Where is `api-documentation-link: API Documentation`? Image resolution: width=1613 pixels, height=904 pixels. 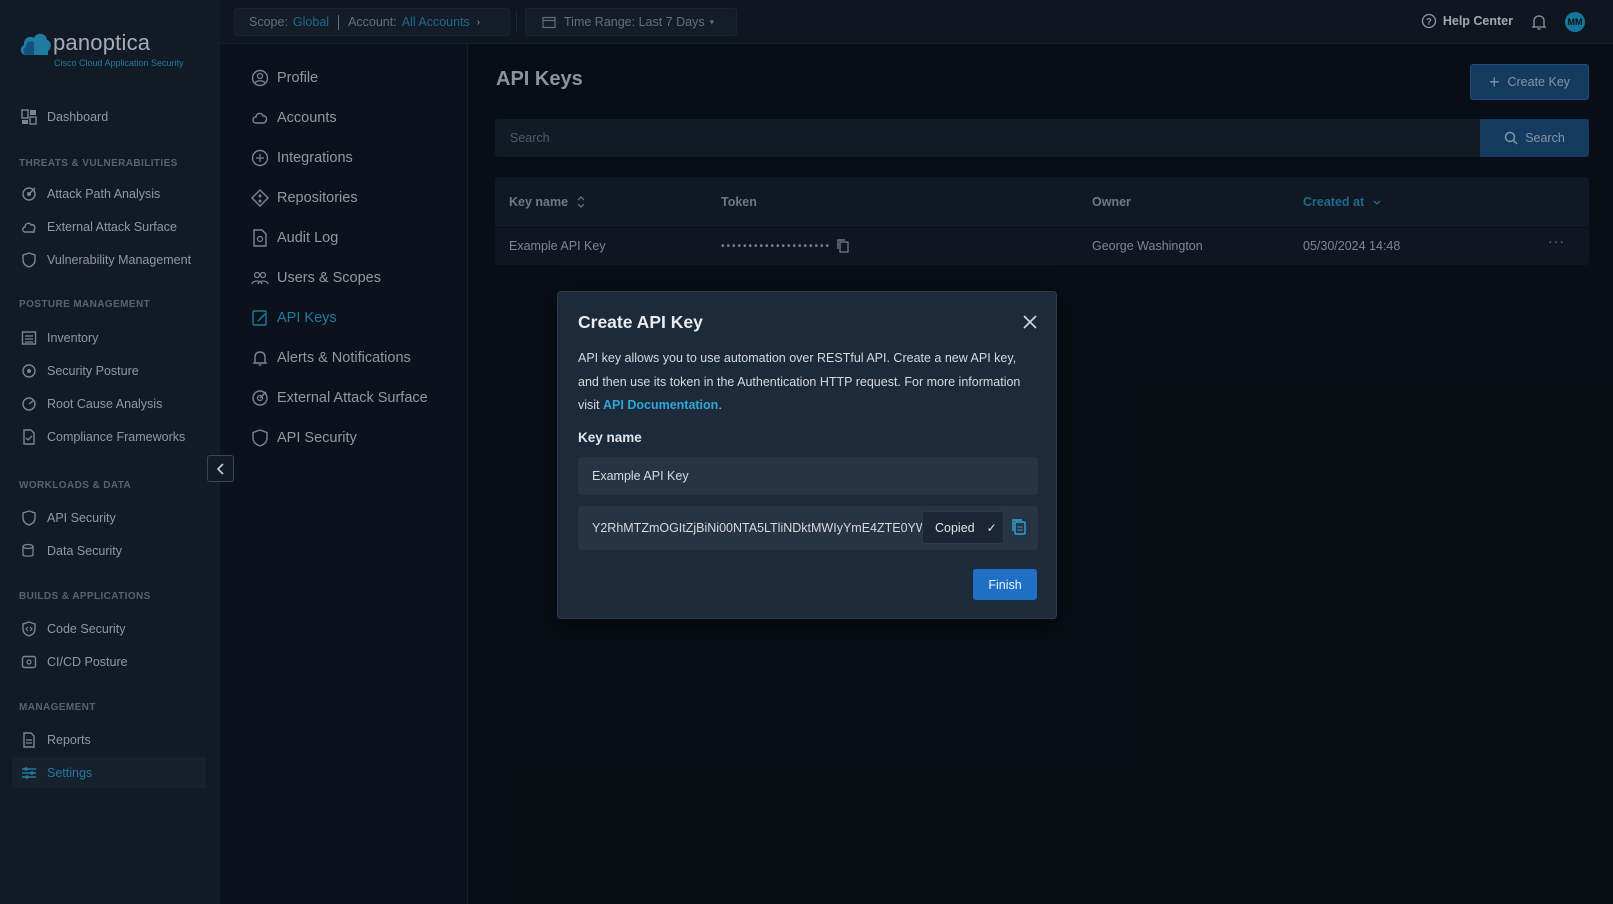
api-documentation-link: API Documentation is located at coordinates (660, 405).